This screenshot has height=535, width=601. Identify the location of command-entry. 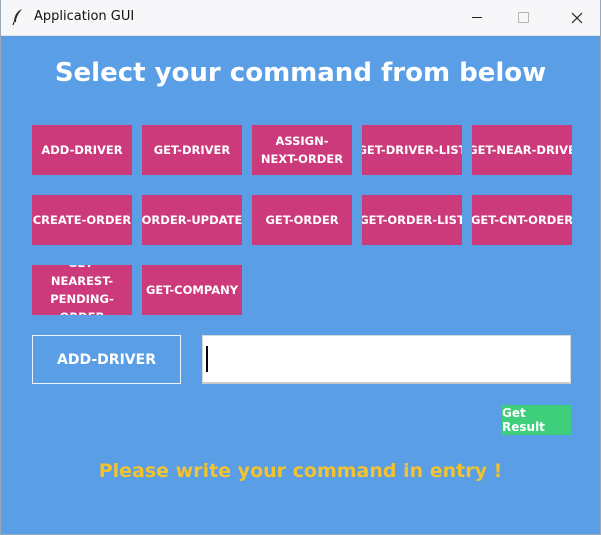
(386, 359).